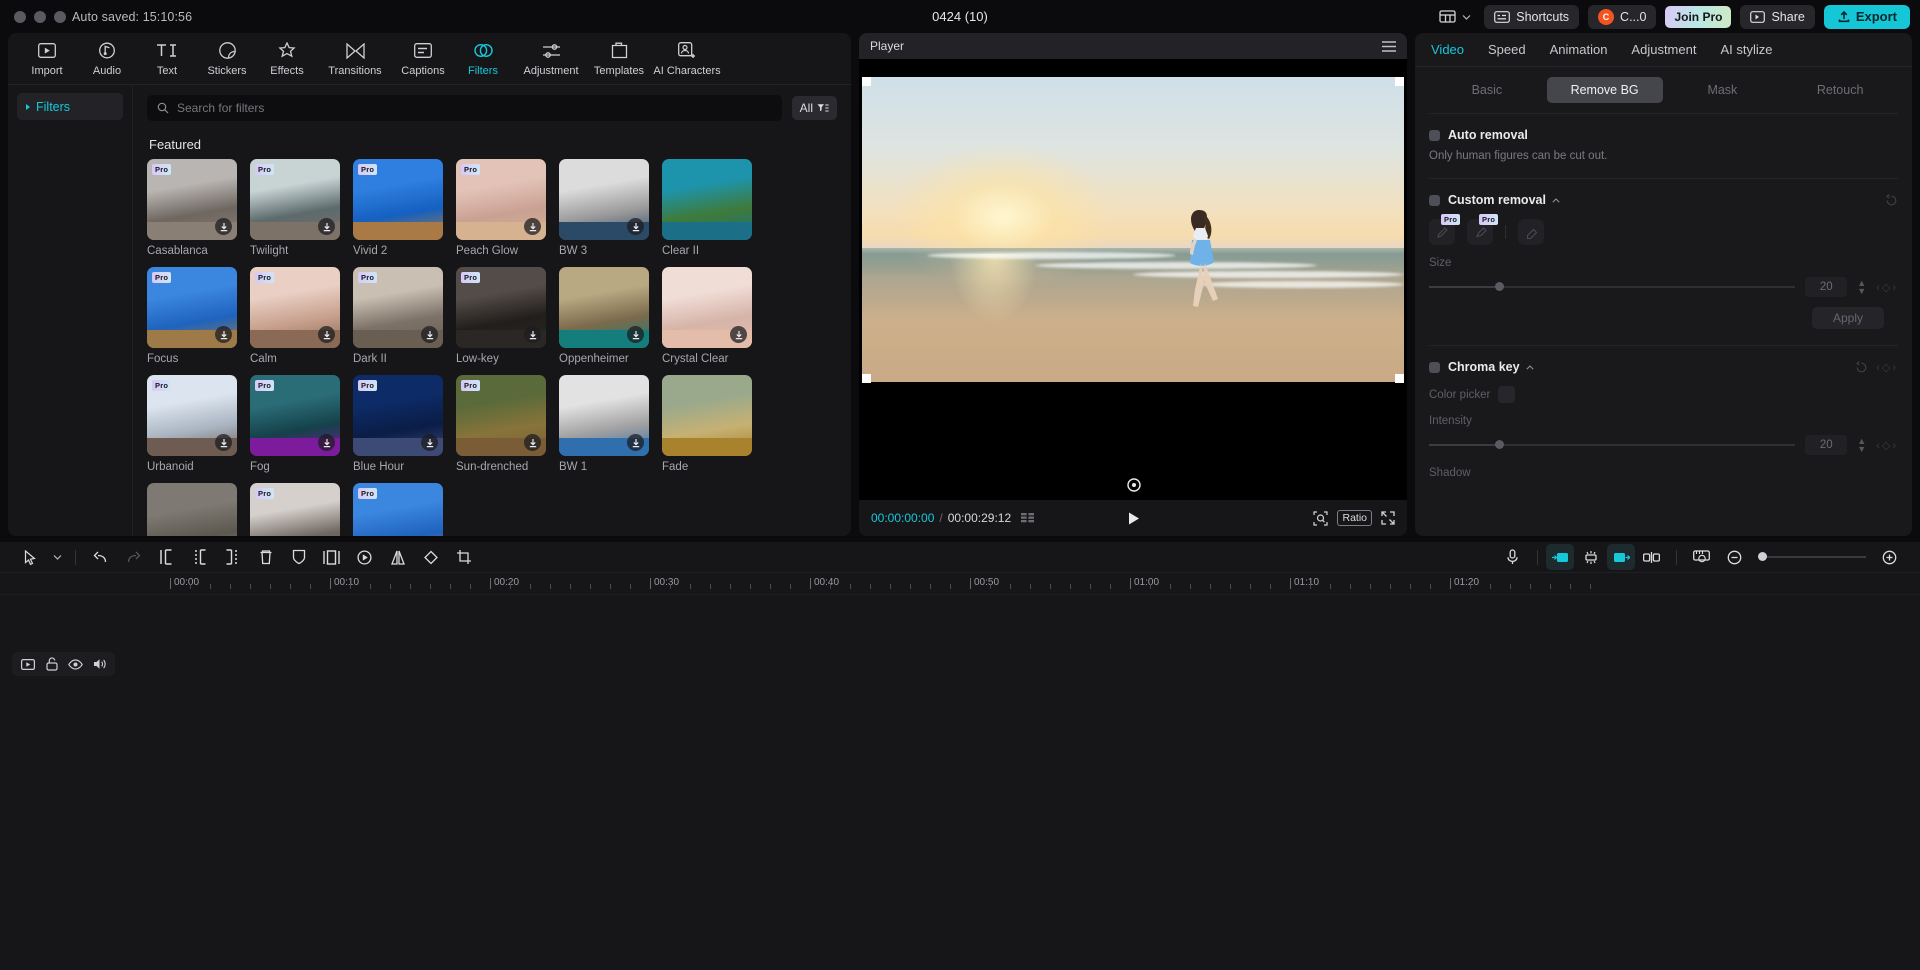 Image resolution: width=1920 pixels, height=970 pixels. I want to click on rotate-icon, so click(430, 557).